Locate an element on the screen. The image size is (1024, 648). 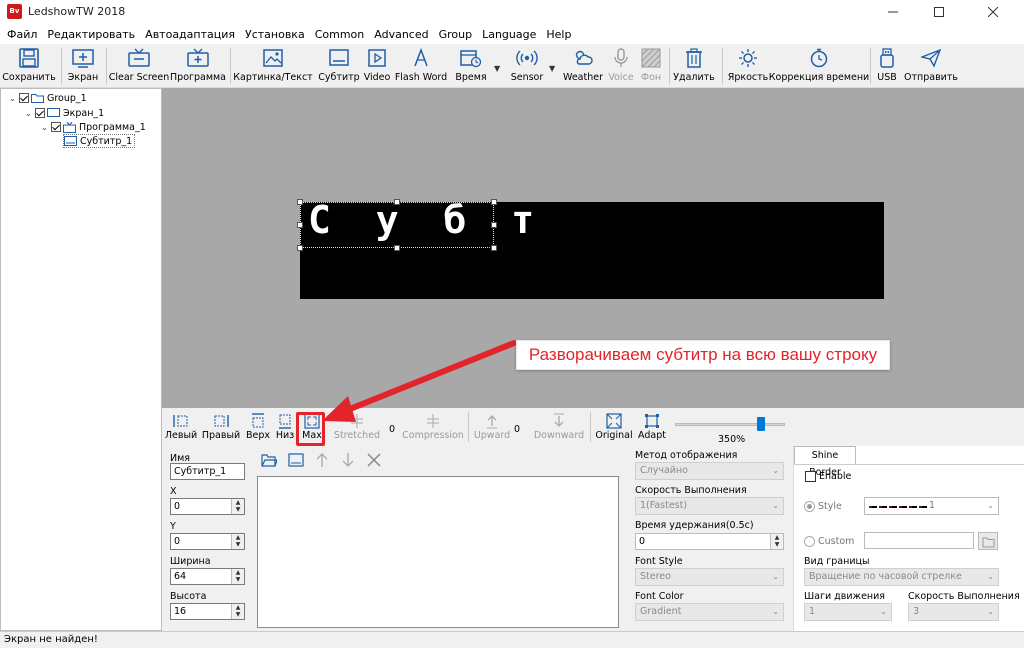
upward-button: Upward is located at coordinates (492, 429).